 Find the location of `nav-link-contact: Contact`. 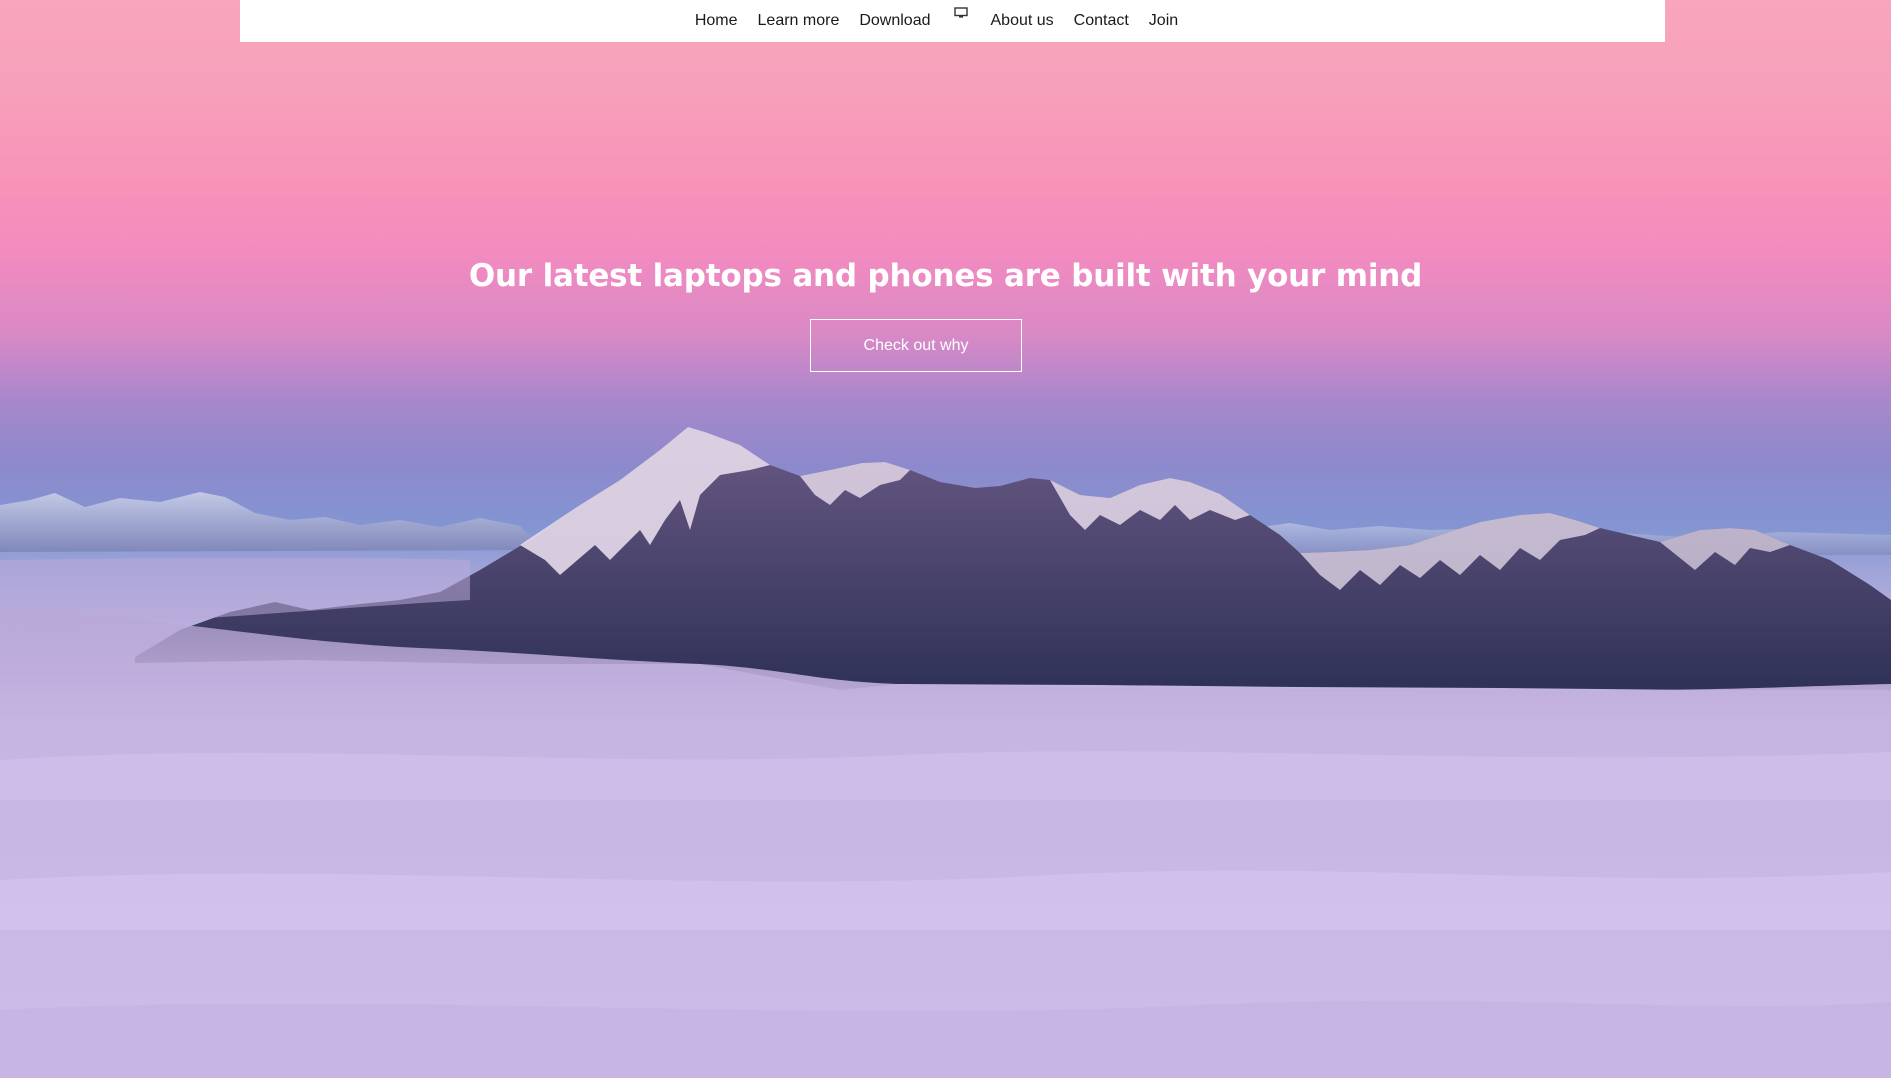

nav-link-contact: Contact is located at coordinates (1101, 21).